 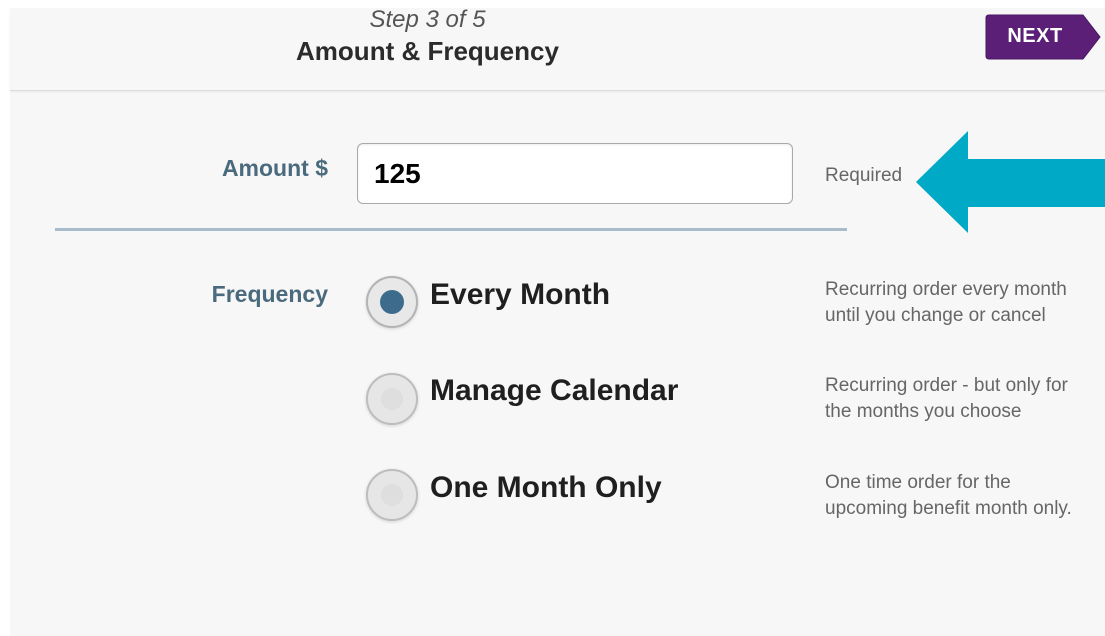 I want to click on arrow-left-icon, so click(x=1010, y=182).